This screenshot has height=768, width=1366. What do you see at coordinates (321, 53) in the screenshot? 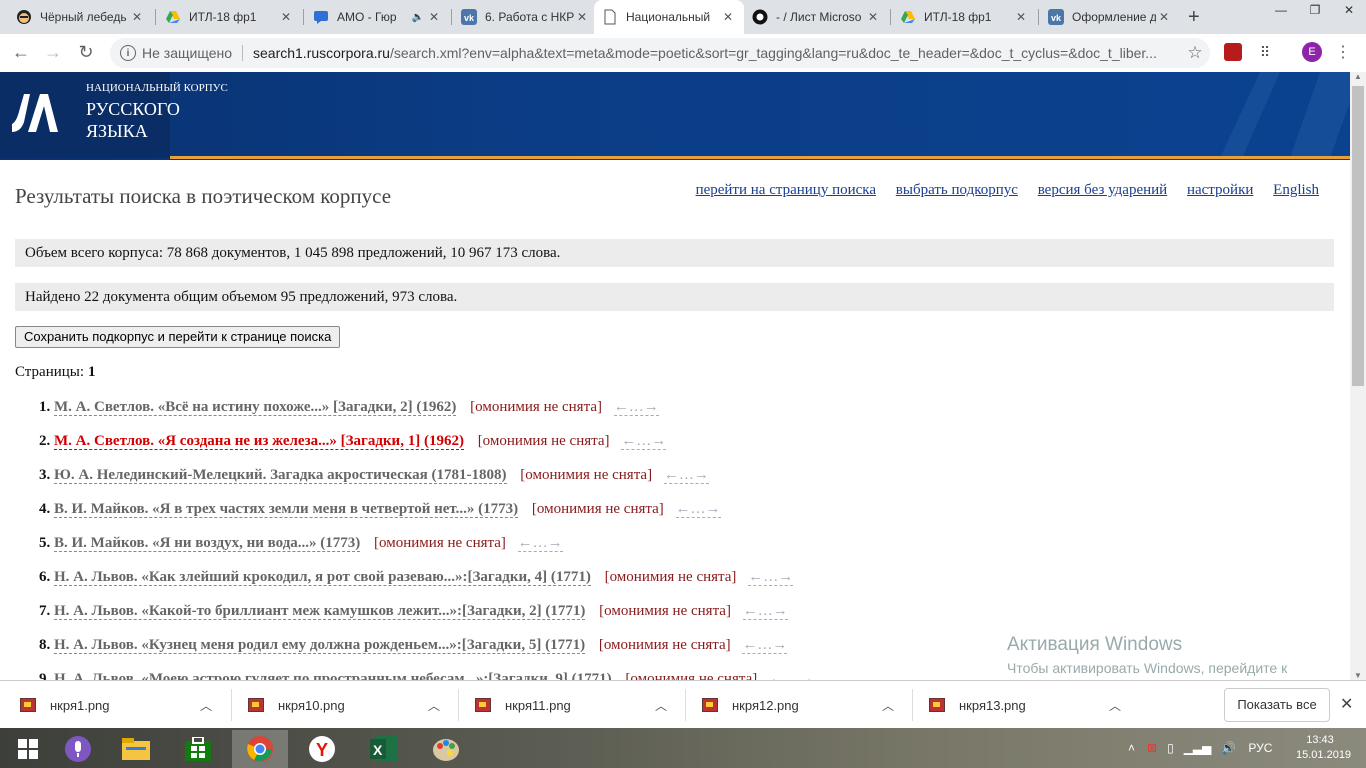
I see `url-domain: search1.ruscorpora.ru` at bounding box center [321, 53].